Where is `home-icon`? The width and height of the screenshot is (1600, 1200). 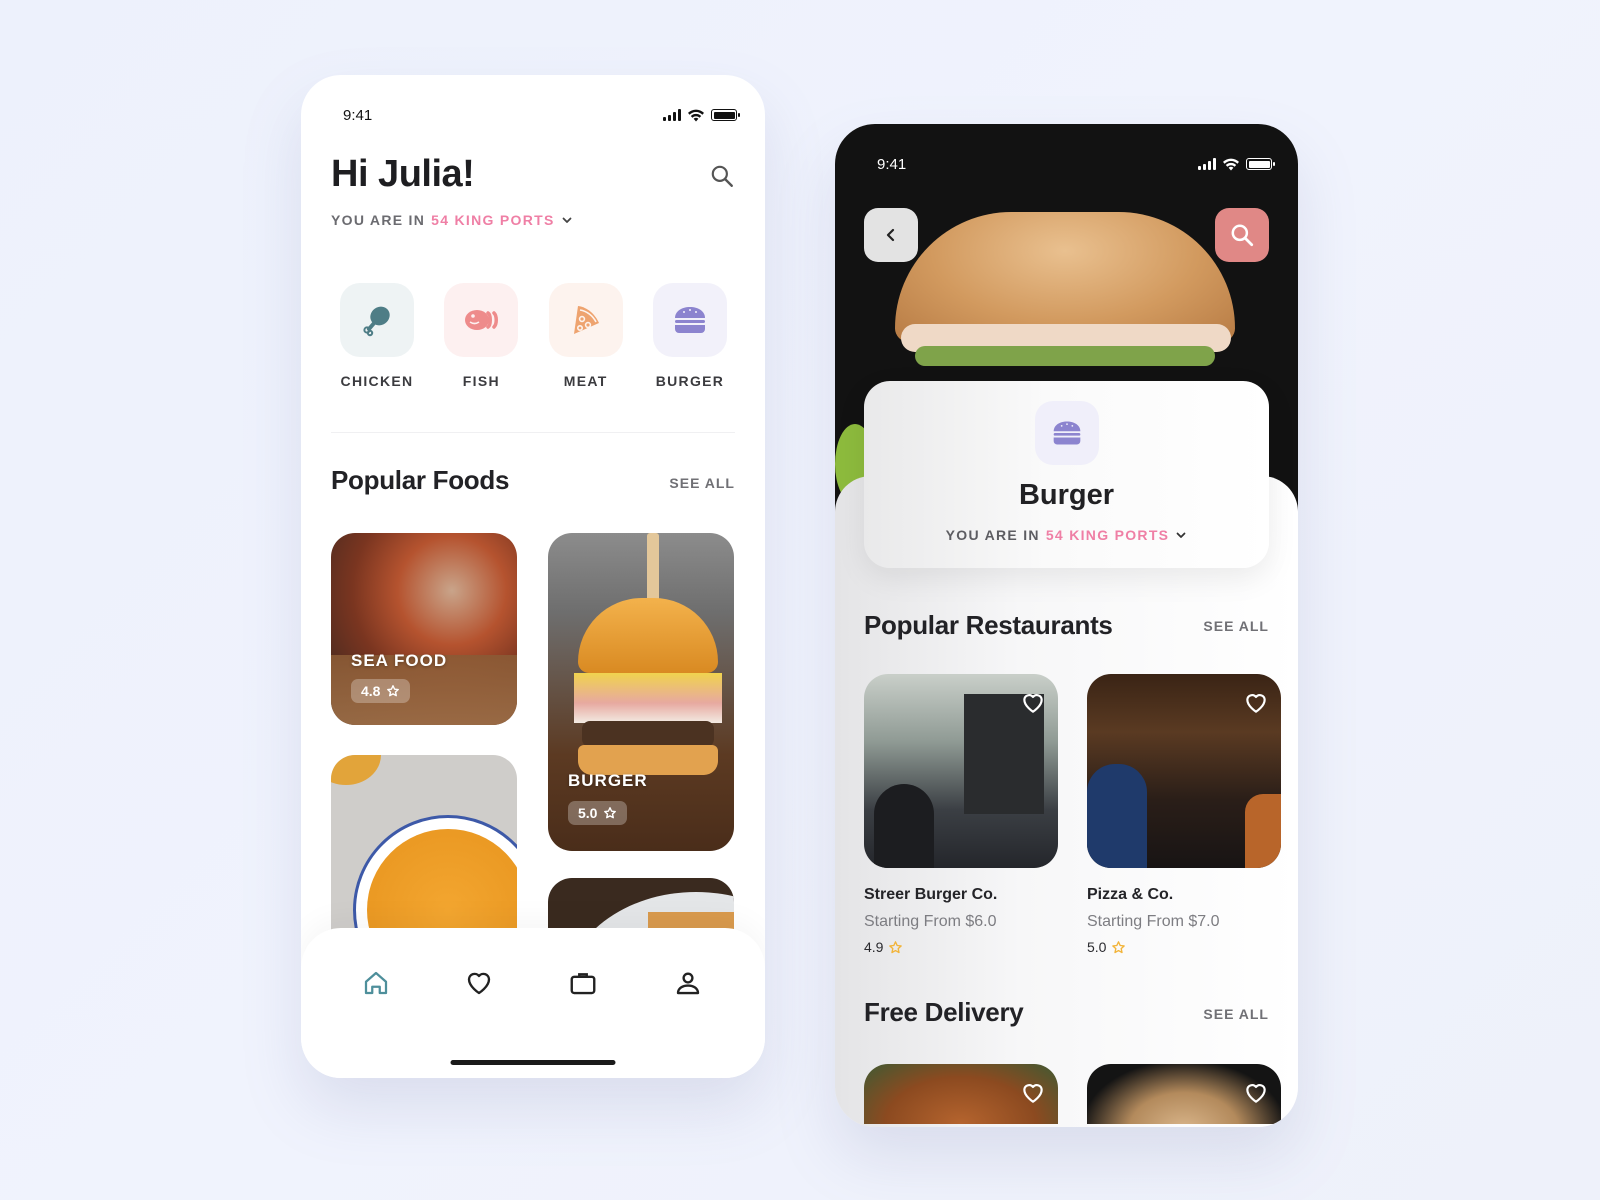
home-icon is located at coordinates (376, 983).